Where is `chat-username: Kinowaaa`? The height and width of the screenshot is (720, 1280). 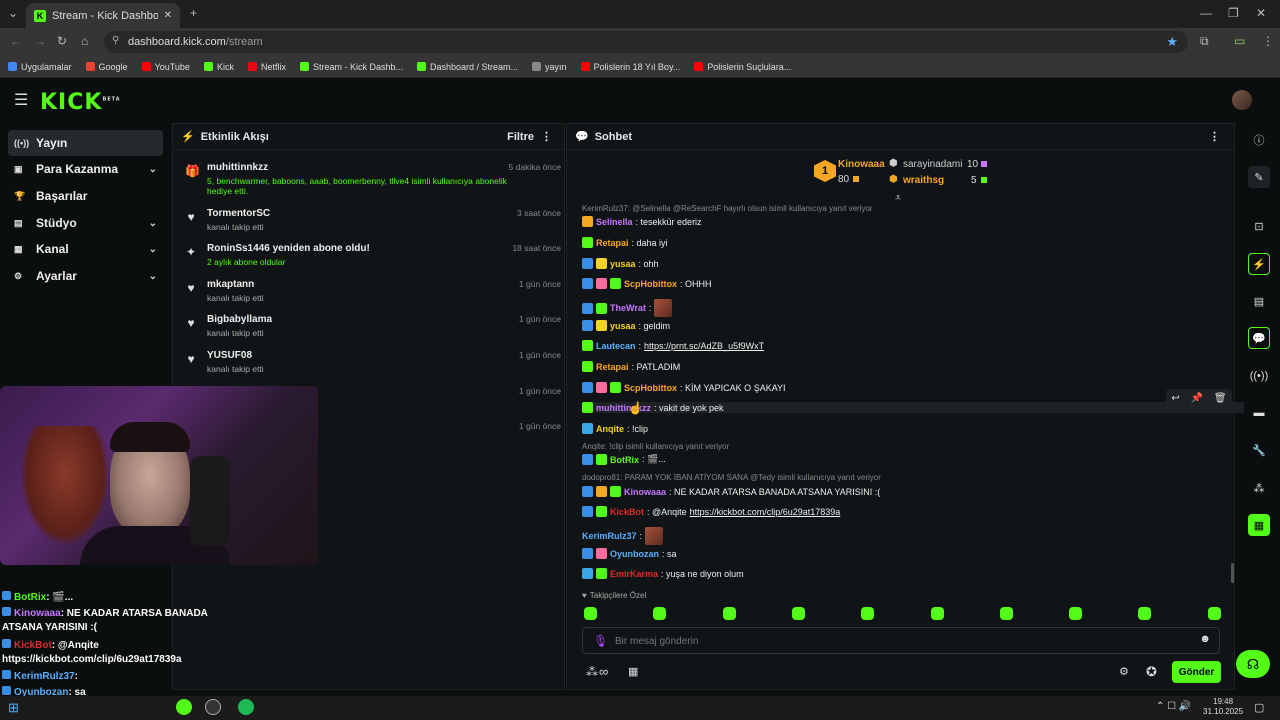
chat-username: Kinowaaa is located at coordinates (645, 492).